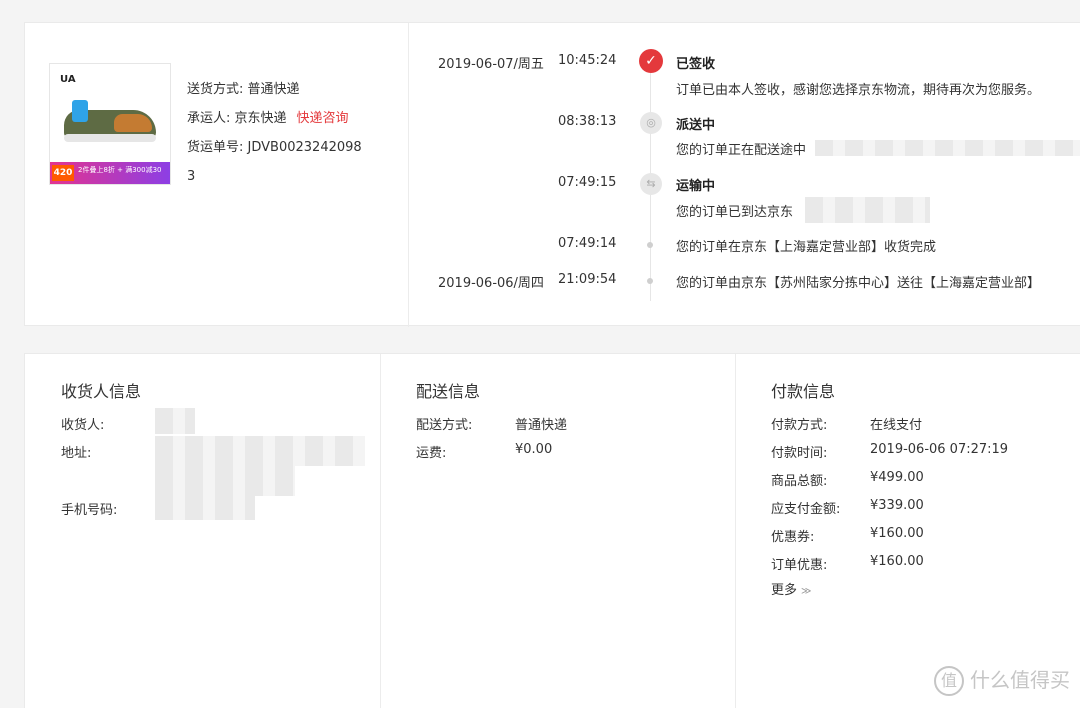 This screenshot has height=708, width=1080. What do you see at coordinates (696, 186) in the screenshot?
I see `timeline-status: 运输中` at bounding box center [696, 186].